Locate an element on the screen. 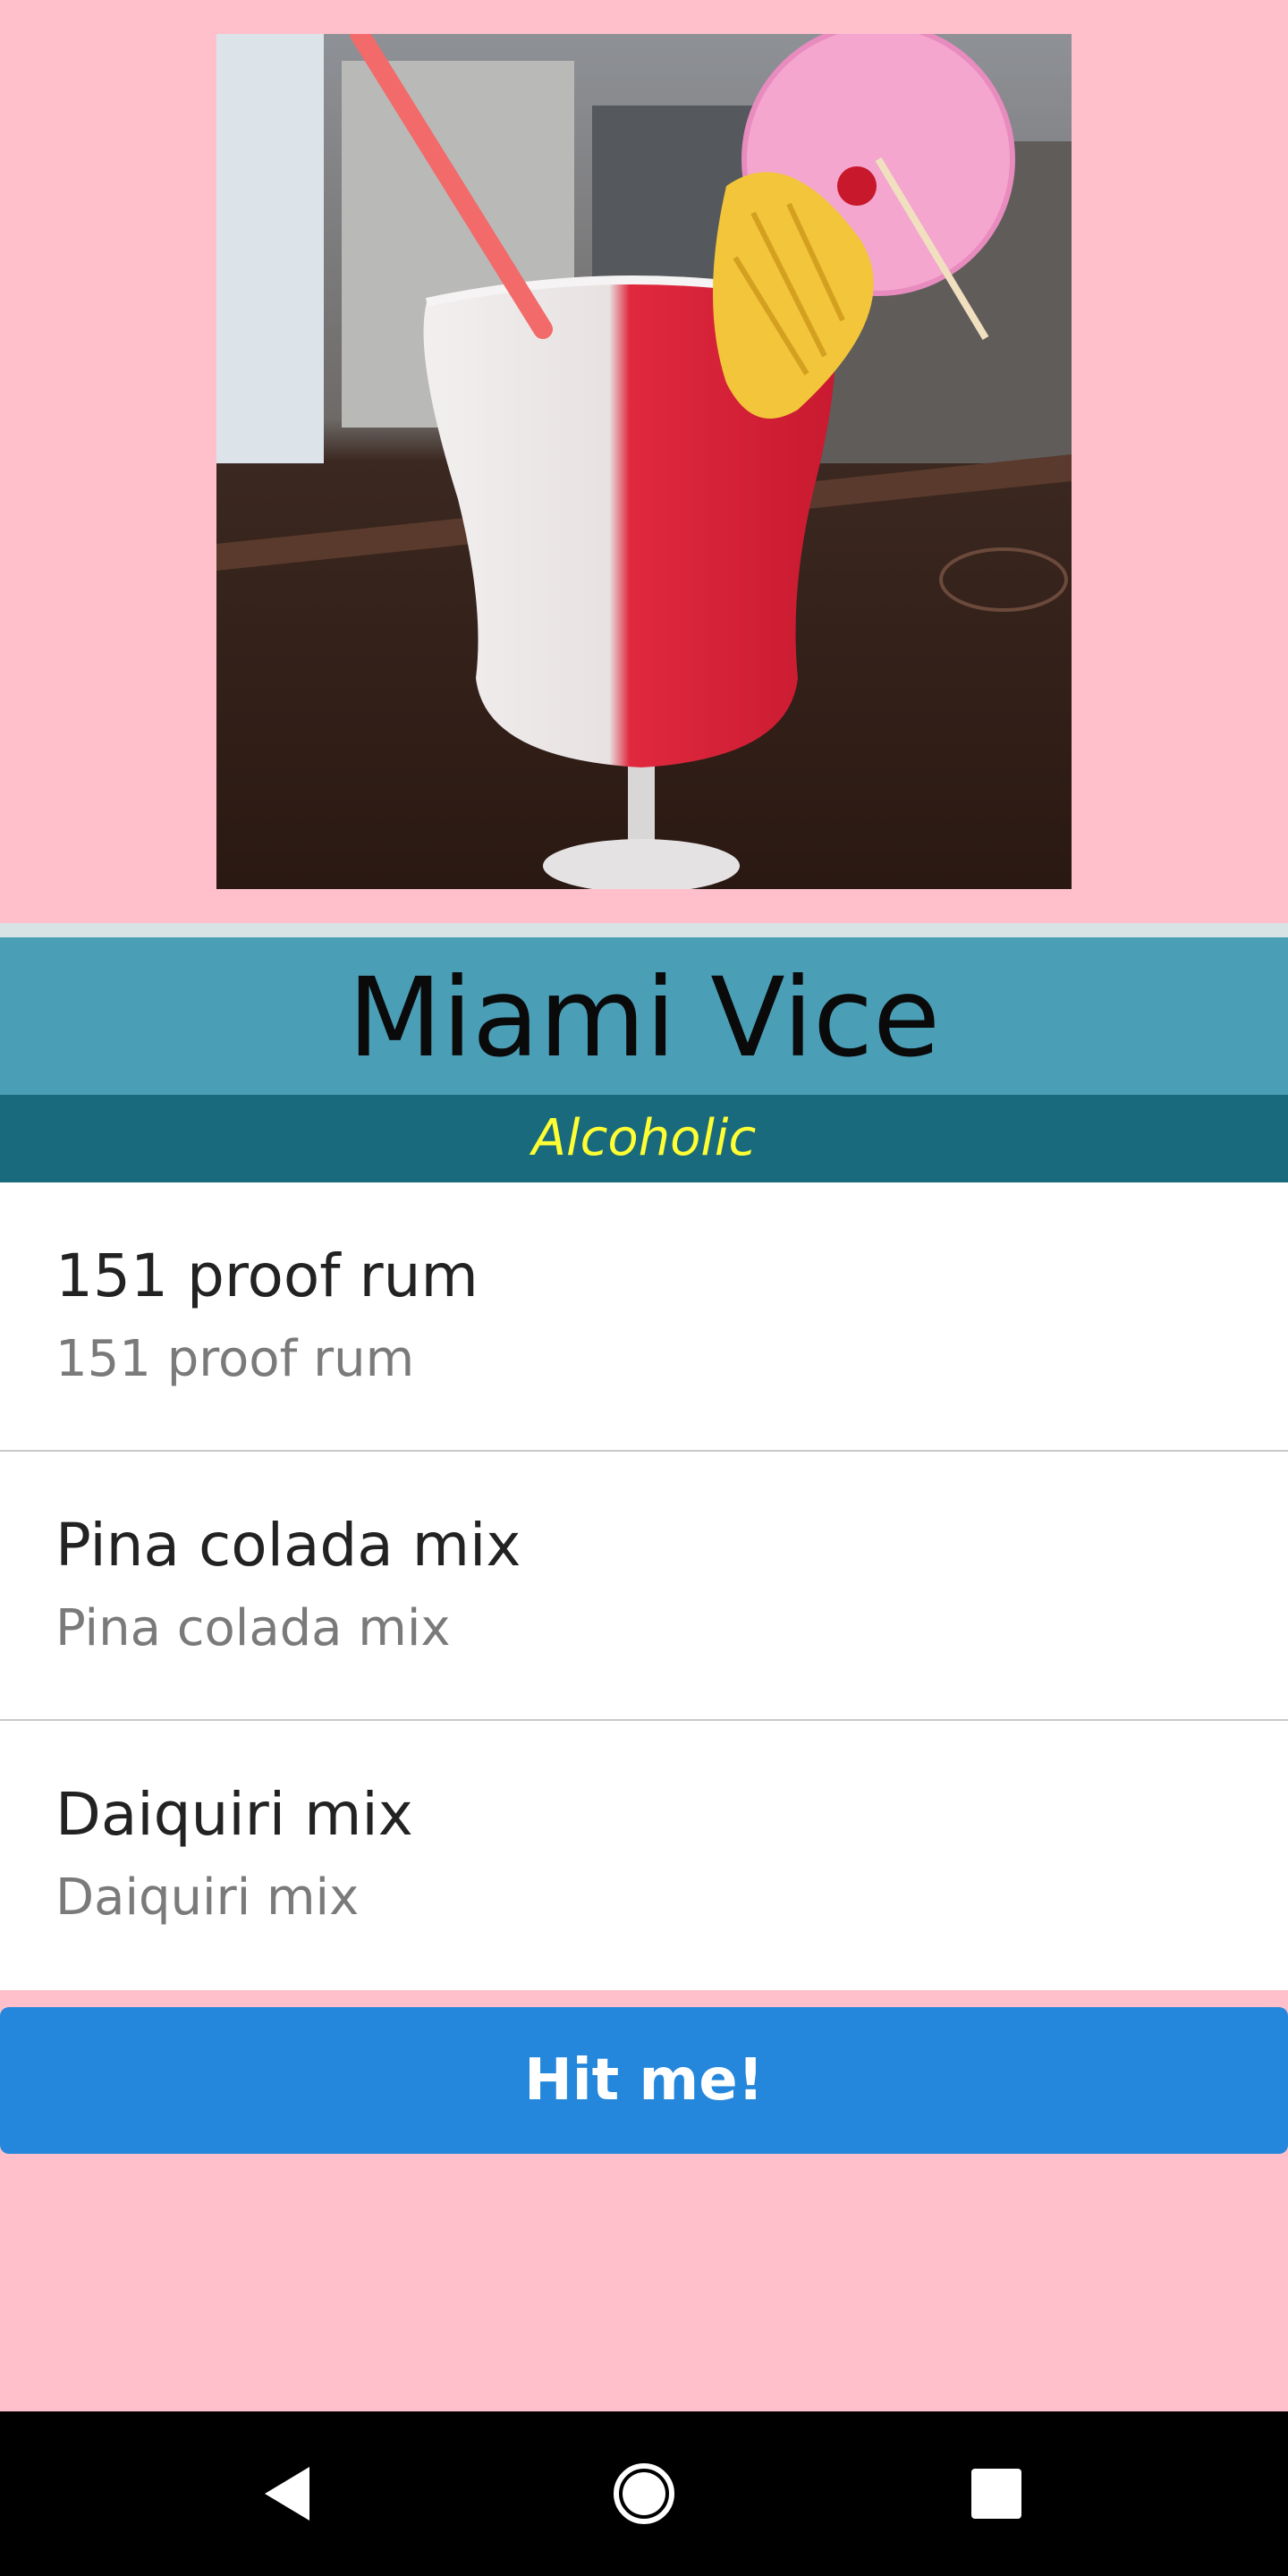 The width and height of the screenshot is (1288, 2576). ingredient-item: Pina colada mix Pina colada mix is located at coordinates (644, 1586).